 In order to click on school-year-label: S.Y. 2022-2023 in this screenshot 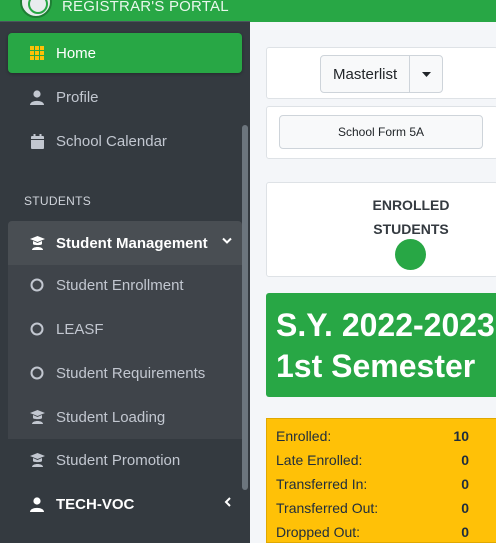, I will do `click(385, 325)`.